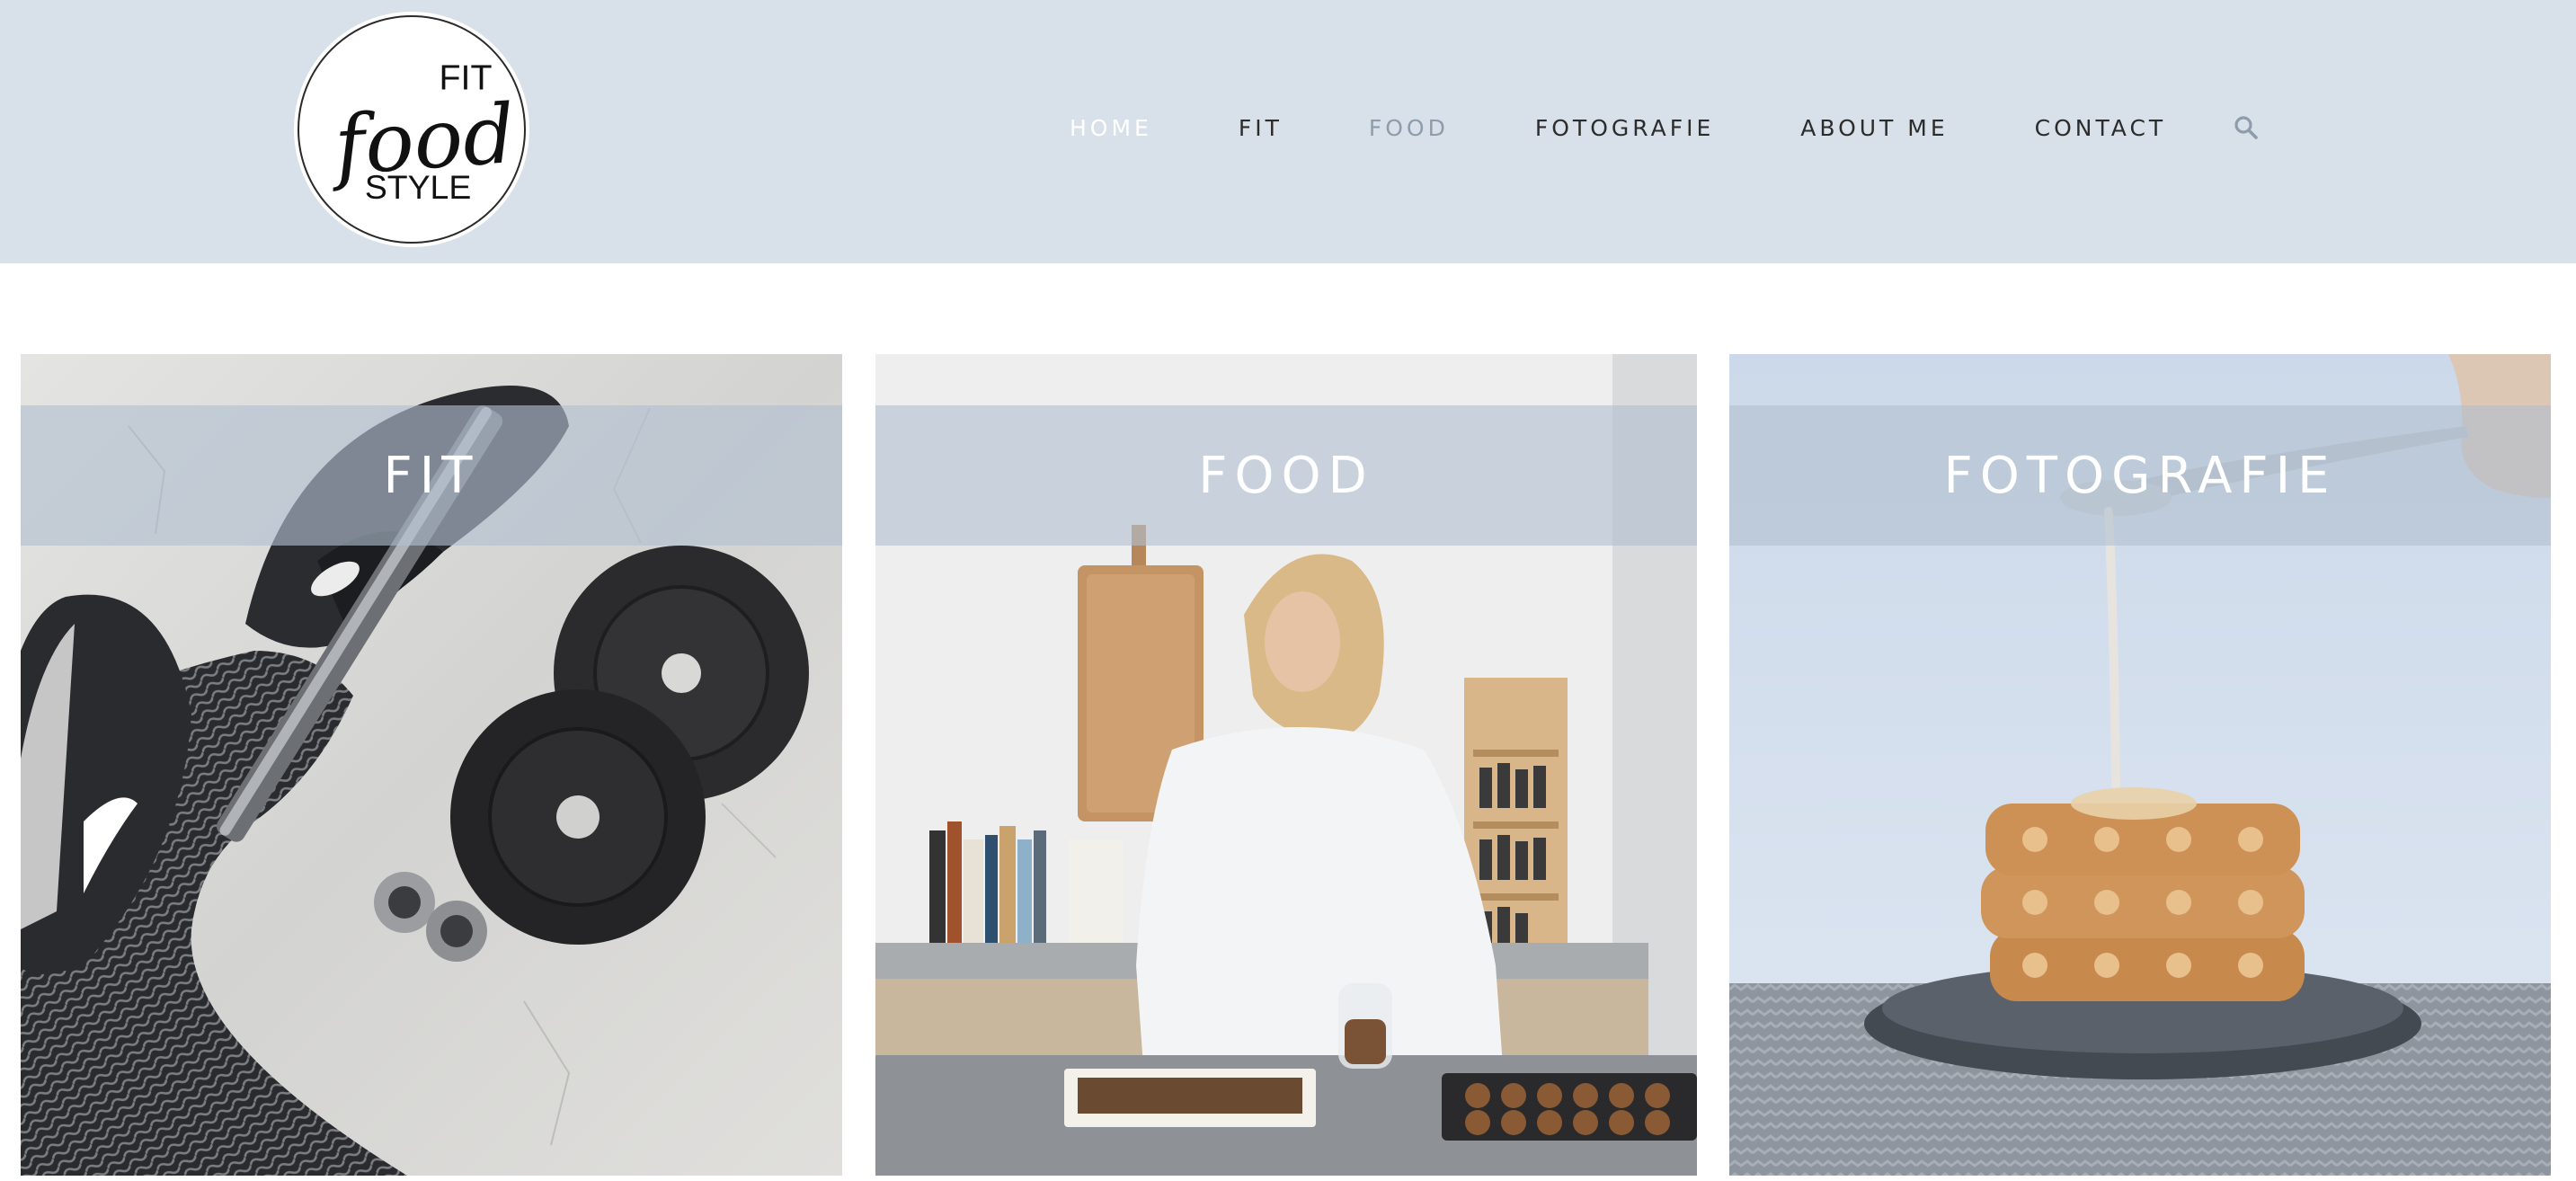 This screenshot has height=1181, width=2576. Describe the element at coordinates (1624, 128) in the screenshot. I see `nav-fotografie: FOTOGRAFIE` at that location.